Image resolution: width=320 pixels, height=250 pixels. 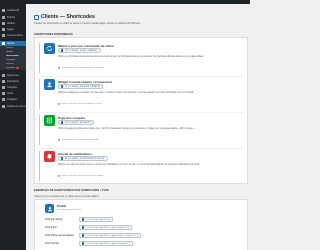 I want to click on users-icon, so click(x=3, y=43).